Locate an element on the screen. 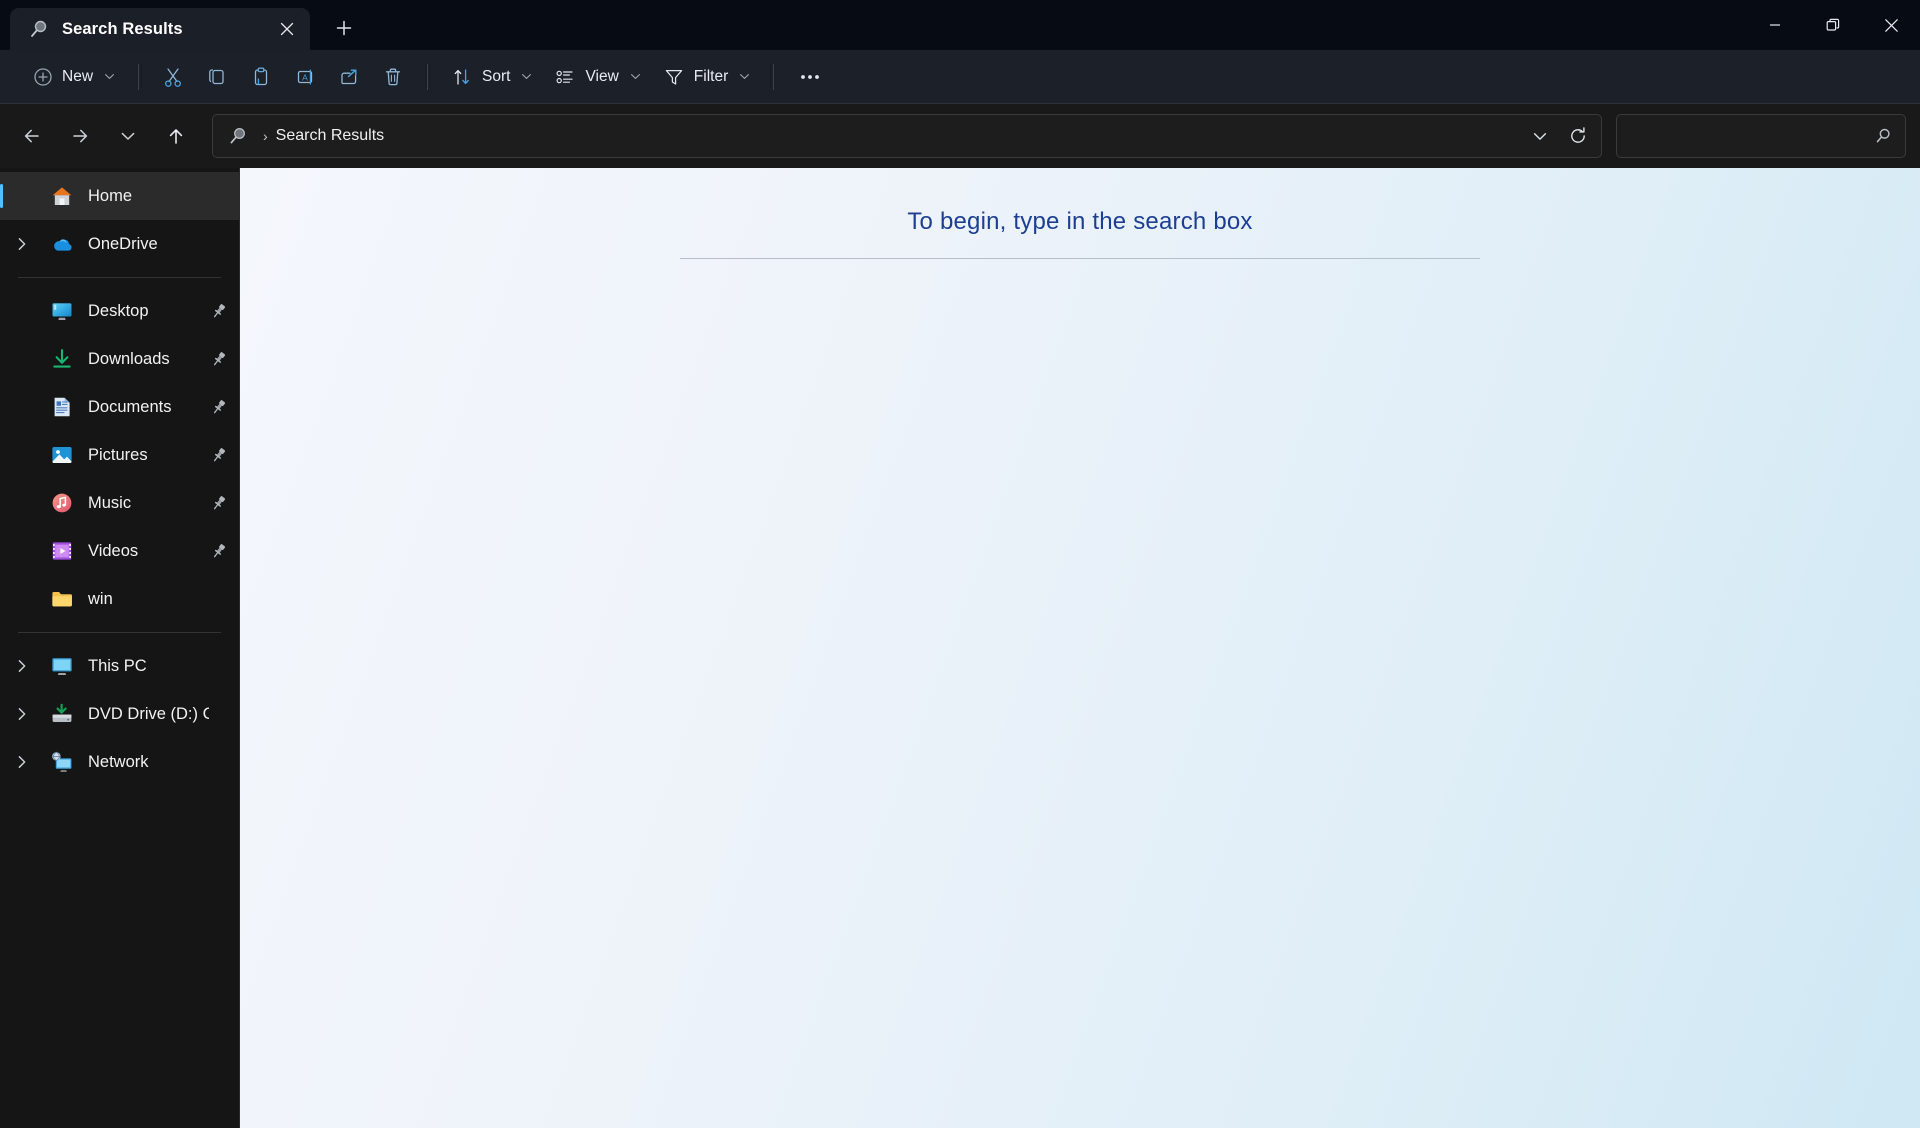  sidebar-item-pictures: Pictures is located at coordinates (119, 455).